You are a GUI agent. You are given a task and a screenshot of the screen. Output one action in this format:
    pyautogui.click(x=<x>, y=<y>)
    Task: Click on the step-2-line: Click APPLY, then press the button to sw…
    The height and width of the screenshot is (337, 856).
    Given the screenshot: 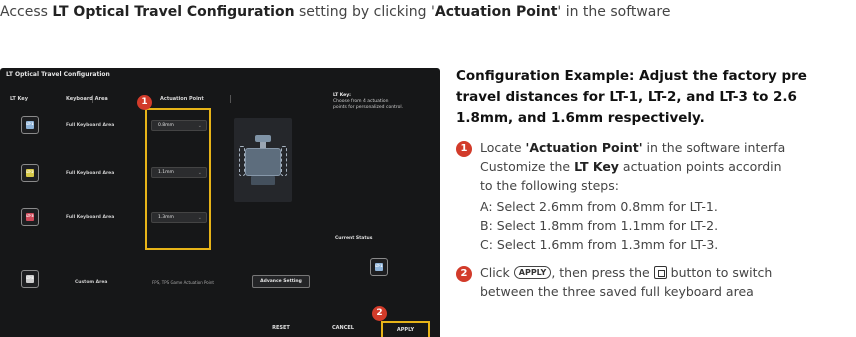 What is the action you would take?
    pyautogui.click(x=668, y=272)
    